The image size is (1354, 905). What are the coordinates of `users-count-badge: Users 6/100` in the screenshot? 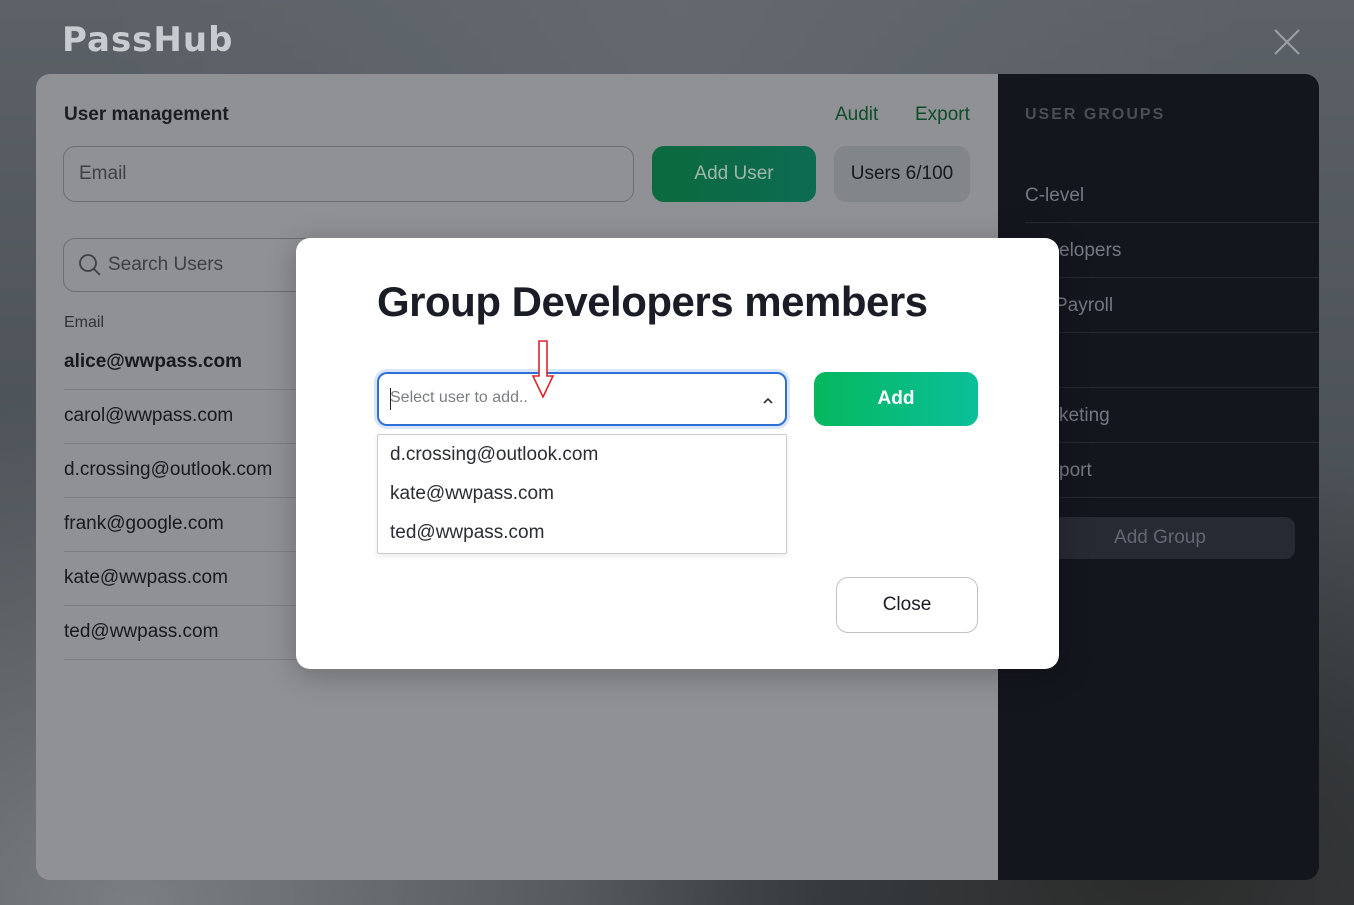 It's located at (902, 174).